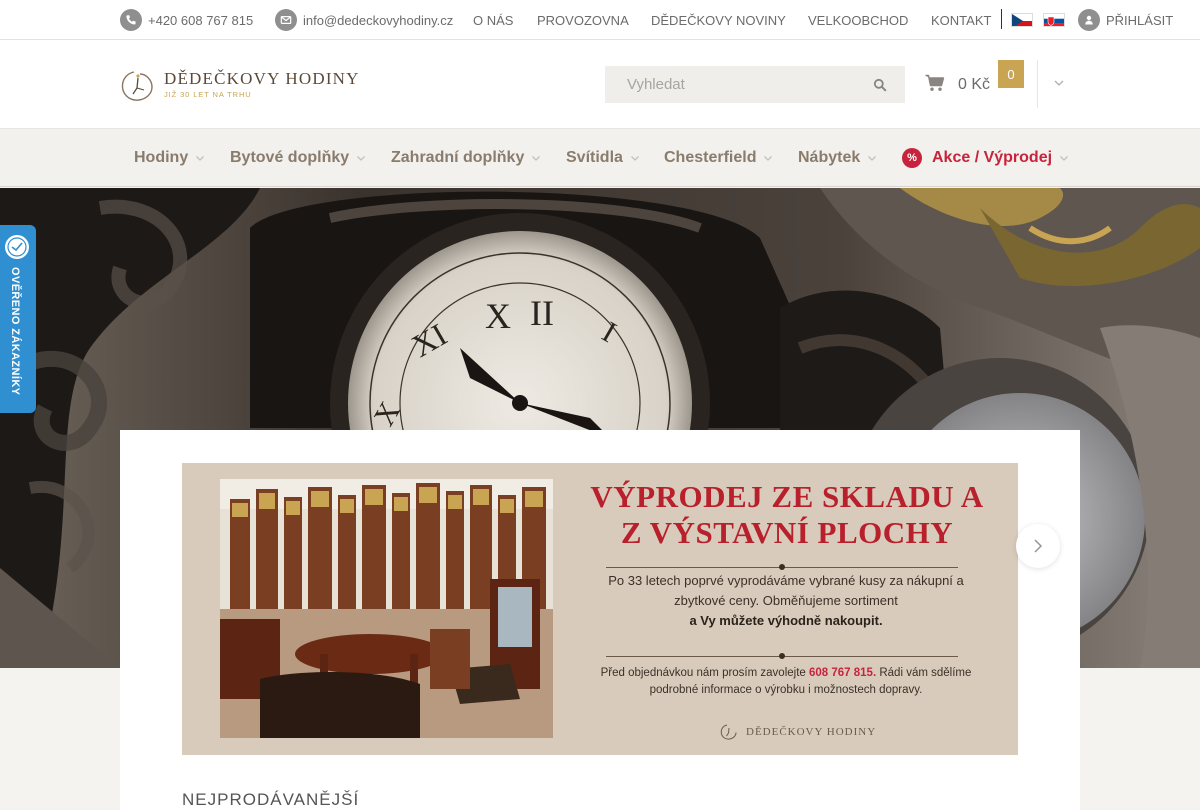 This screenshot has height=810, width=1200. I want to click on site-logo: DĚDEČKOVY HODINY JIŽ 30 LET NA TRHU, so click(240, 85).